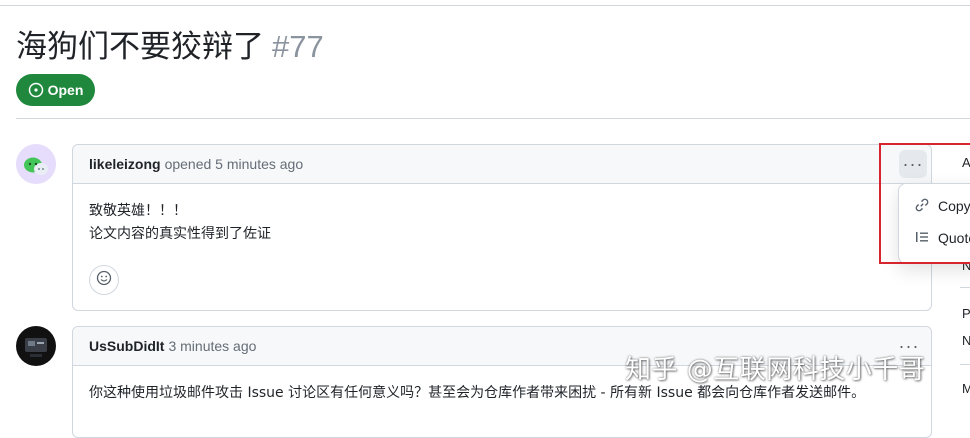  I want to click on comment-line: 论文内容的真实性得到了佐证, so click(180, 234).